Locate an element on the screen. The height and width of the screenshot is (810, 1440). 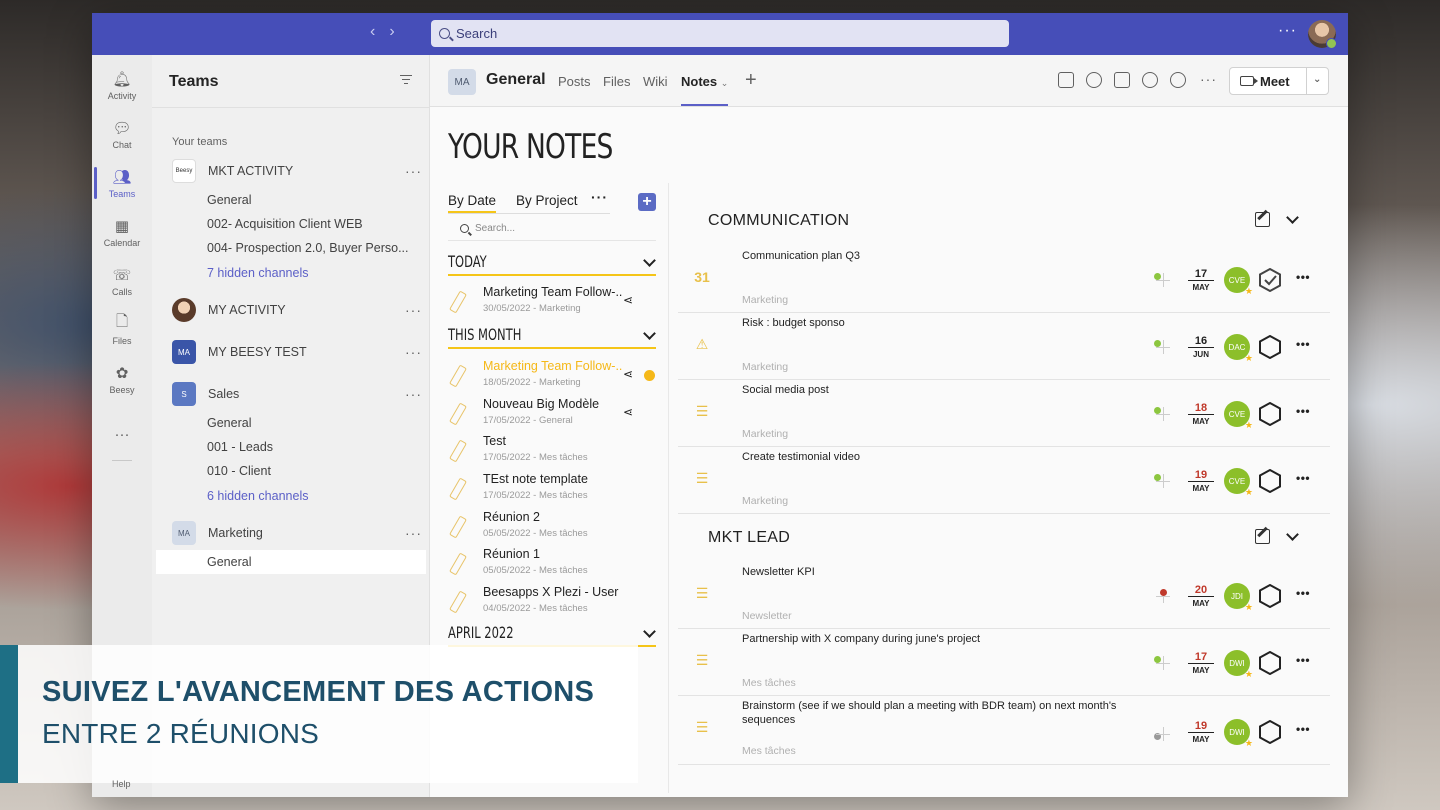
rail-item-chat: 💬︎ Chat is located at coordinates (122, 134).